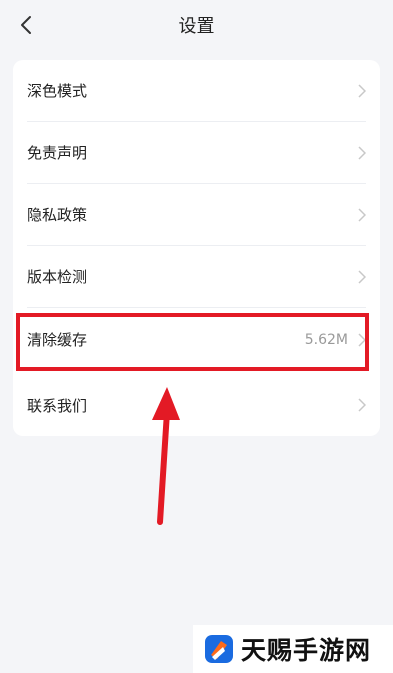  What do you see at coordinates (196, 277) in the screenshot?
I see `settings-item-version-check: 版本检测` at bounding box center [196, 277].